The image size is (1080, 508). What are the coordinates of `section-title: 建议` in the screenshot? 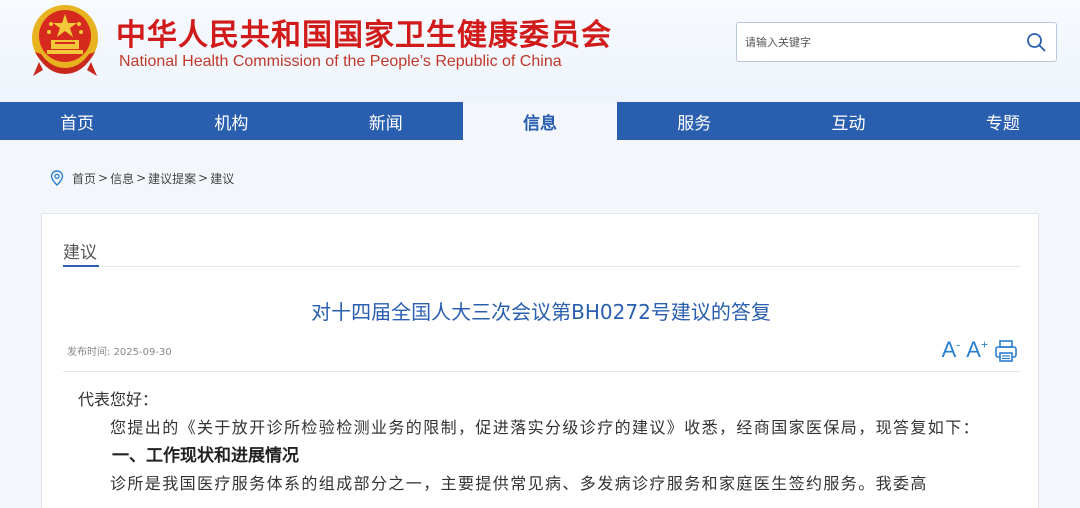 It's located at (80, 253).